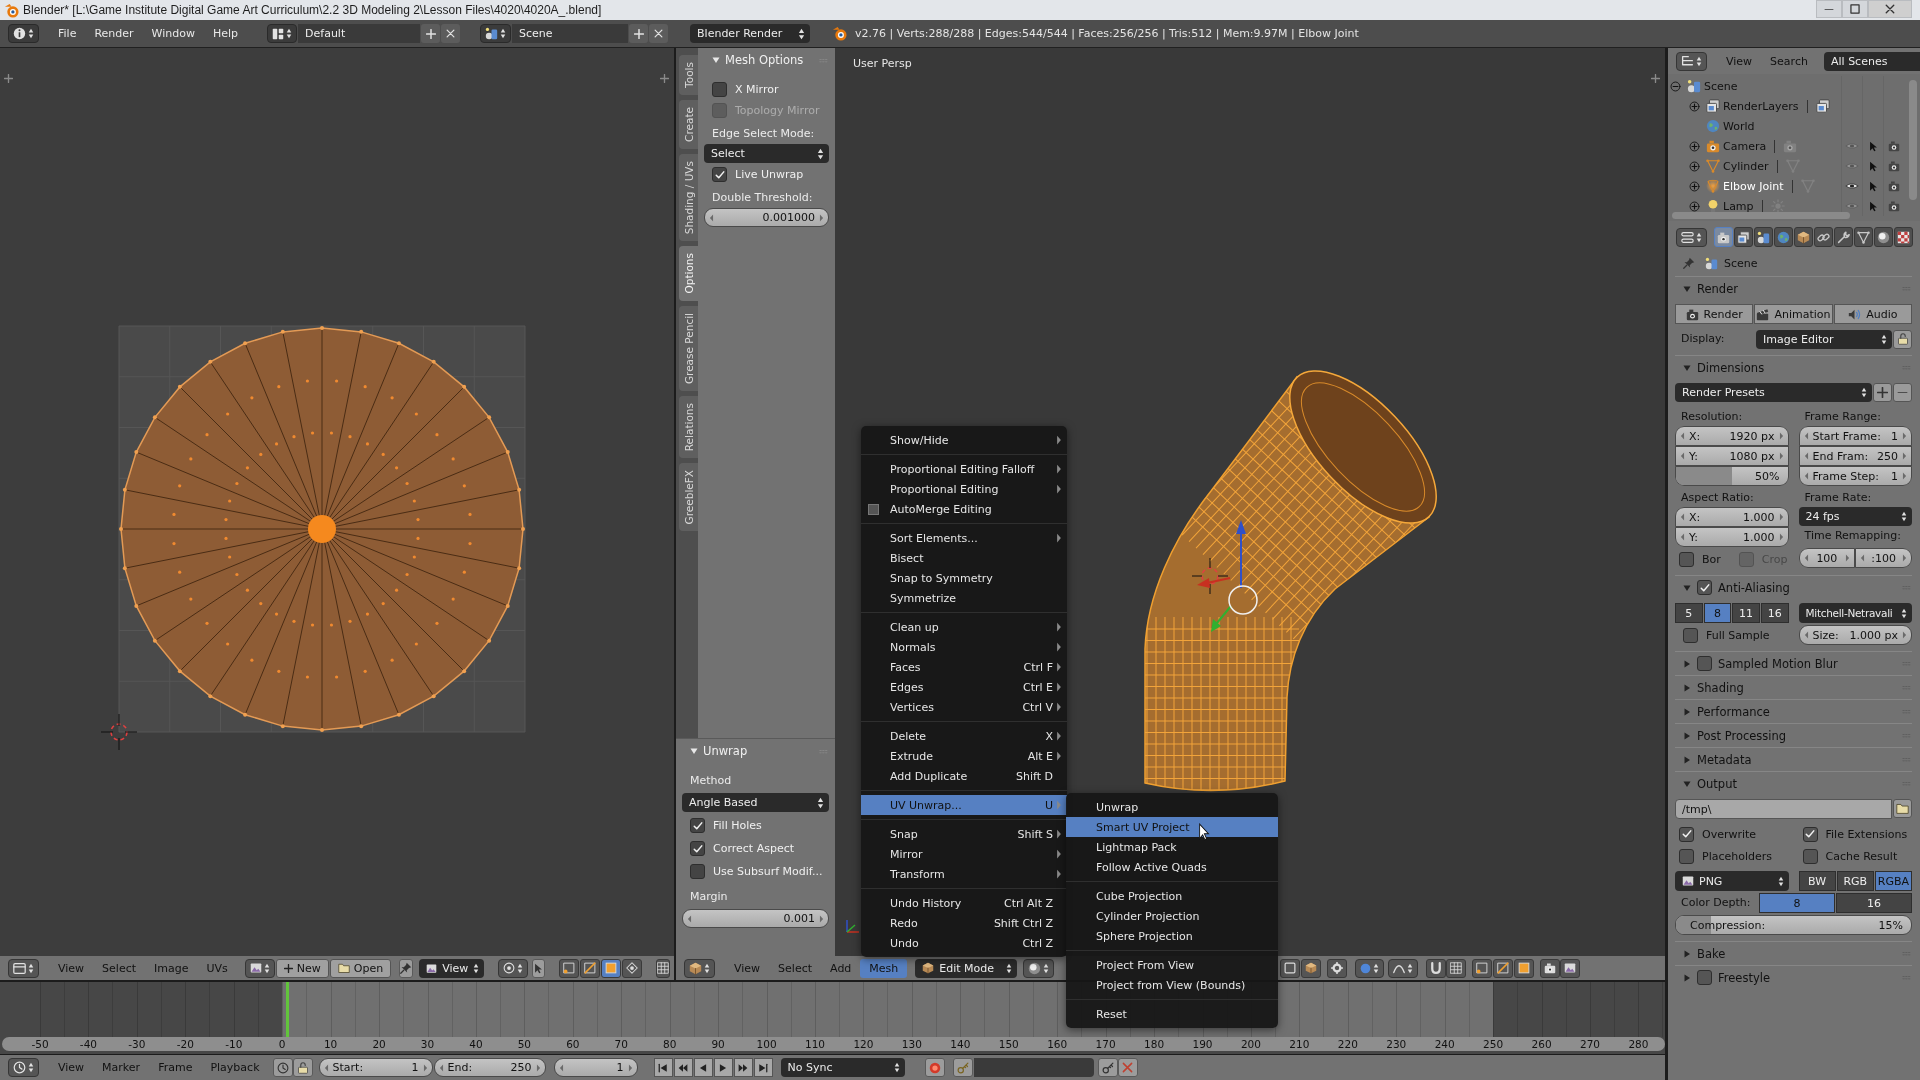  Describe the element at coordinates (1732, 436) in the screenshot. I see `number-field: X: 1920 px` at that location.